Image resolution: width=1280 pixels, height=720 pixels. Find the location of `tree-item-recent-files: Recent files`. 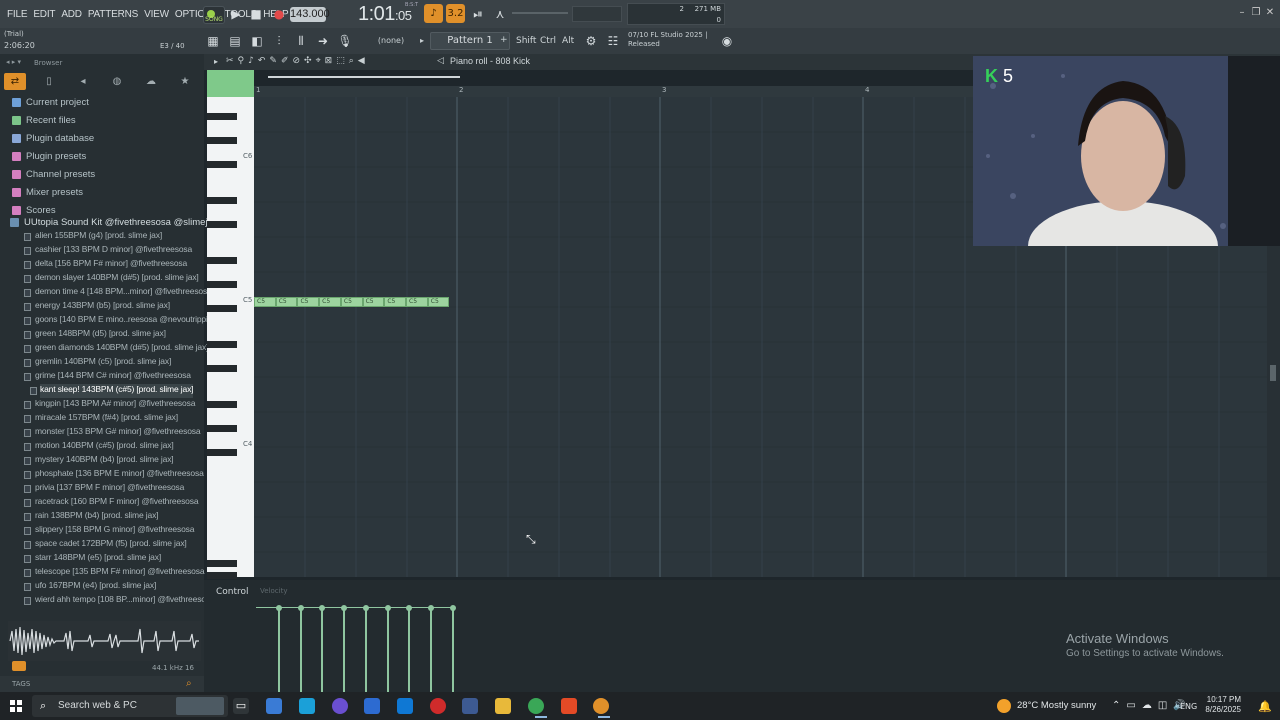

tree-item-recent-files: Recent files is located at coordinates (44, 120).